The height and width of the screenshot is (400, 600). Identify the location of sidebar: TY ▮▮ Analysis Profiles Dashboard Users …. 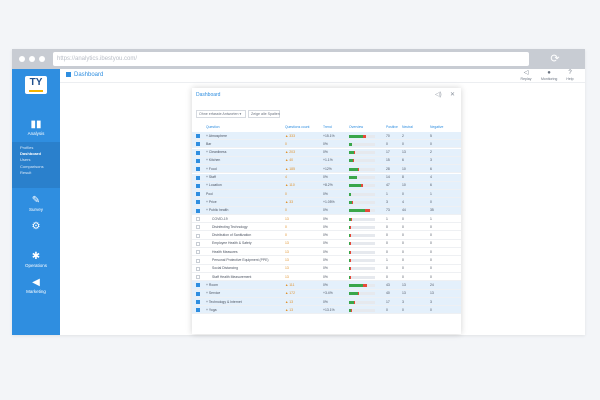
(36, 202).